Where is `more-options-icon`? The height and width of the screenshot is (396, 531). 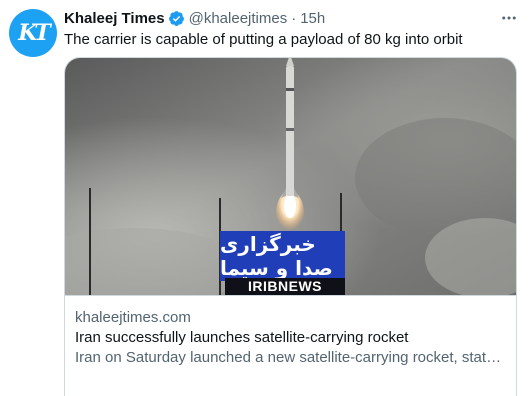
more-options-icon is located at coordinates (509, 18).